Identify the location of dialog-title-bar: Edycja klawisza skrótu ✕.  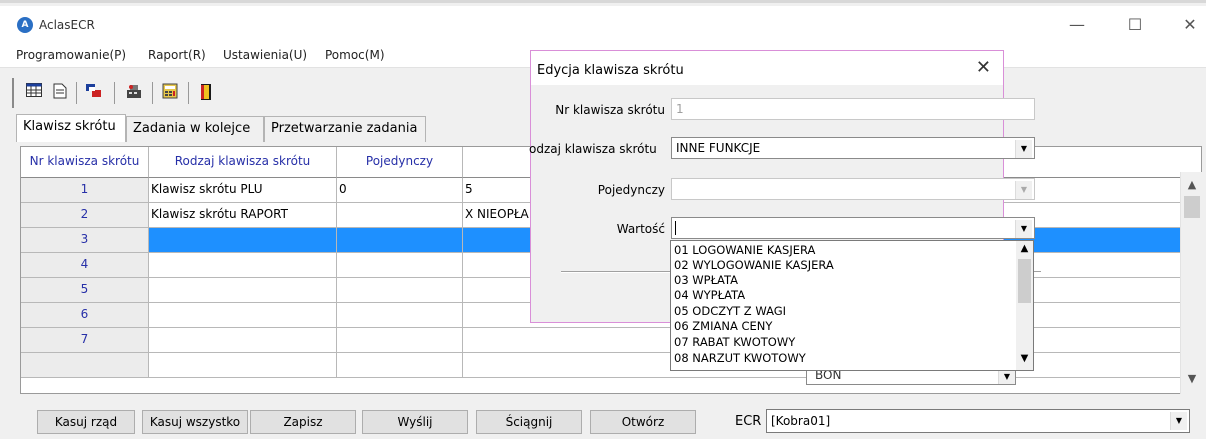
(767, 68).